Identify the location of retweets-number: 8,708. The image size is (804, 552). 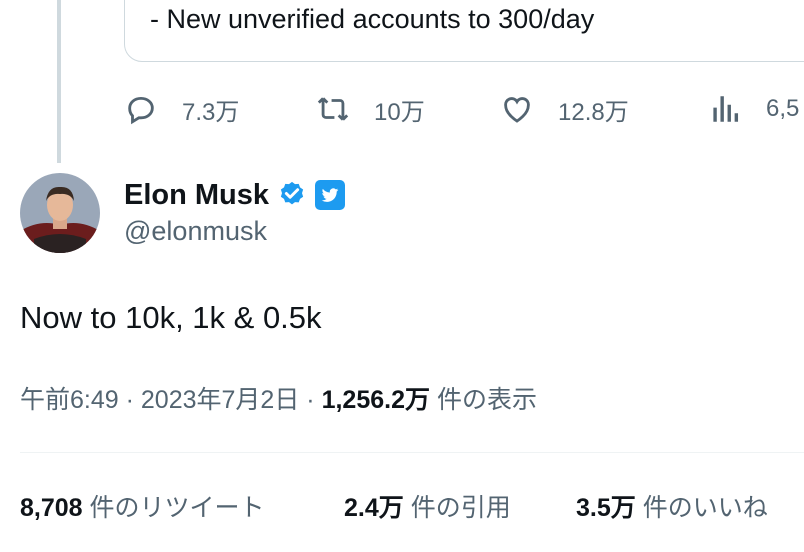
(51, 508).